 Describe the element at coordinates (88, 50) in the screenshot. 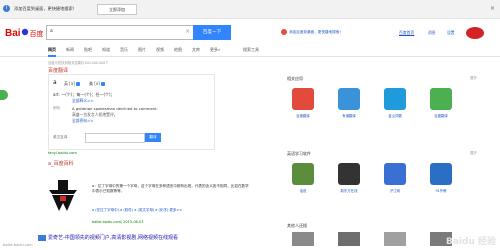

I see `tab-tieba: 贴吧` at that location.